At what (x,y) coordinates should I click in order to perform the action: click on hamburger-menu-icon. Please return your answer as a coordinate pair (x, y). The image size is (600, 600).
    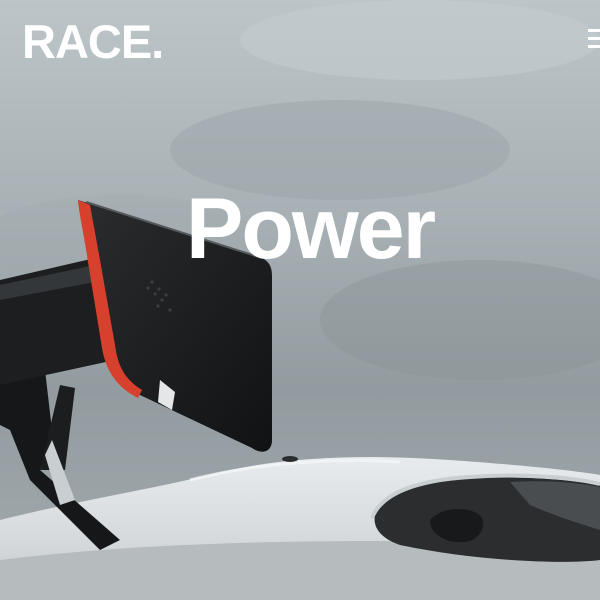
    Looking at the image, I should click on (593, 39).